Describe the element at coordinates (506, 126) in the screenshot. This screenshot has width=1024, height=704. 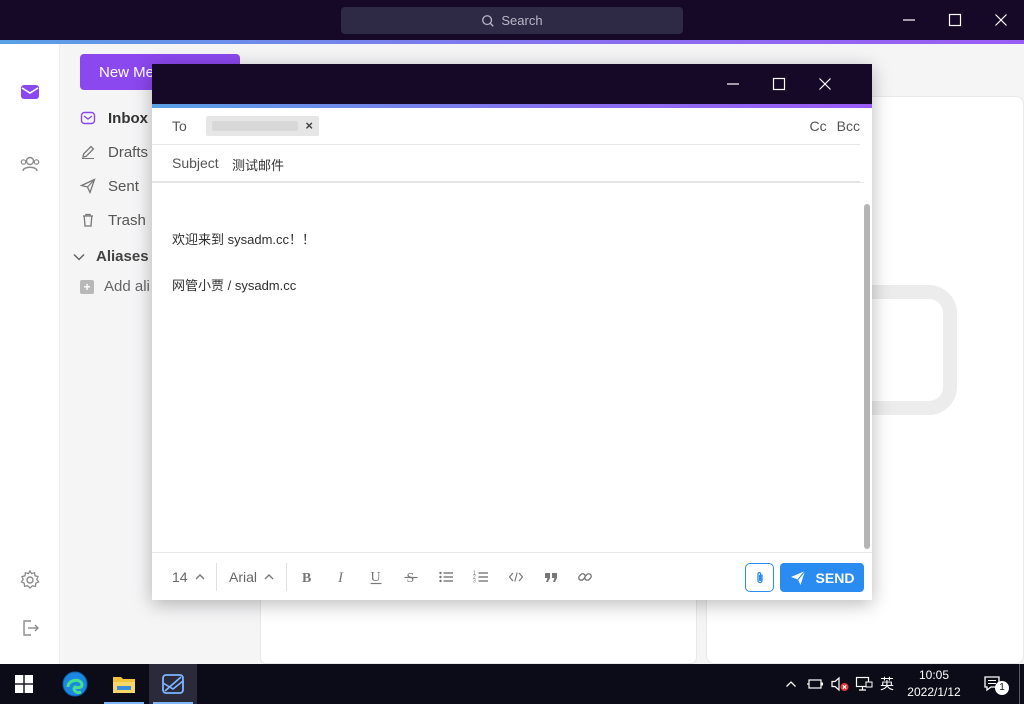
I see `to-row: To × Cc Bcc` at that location.